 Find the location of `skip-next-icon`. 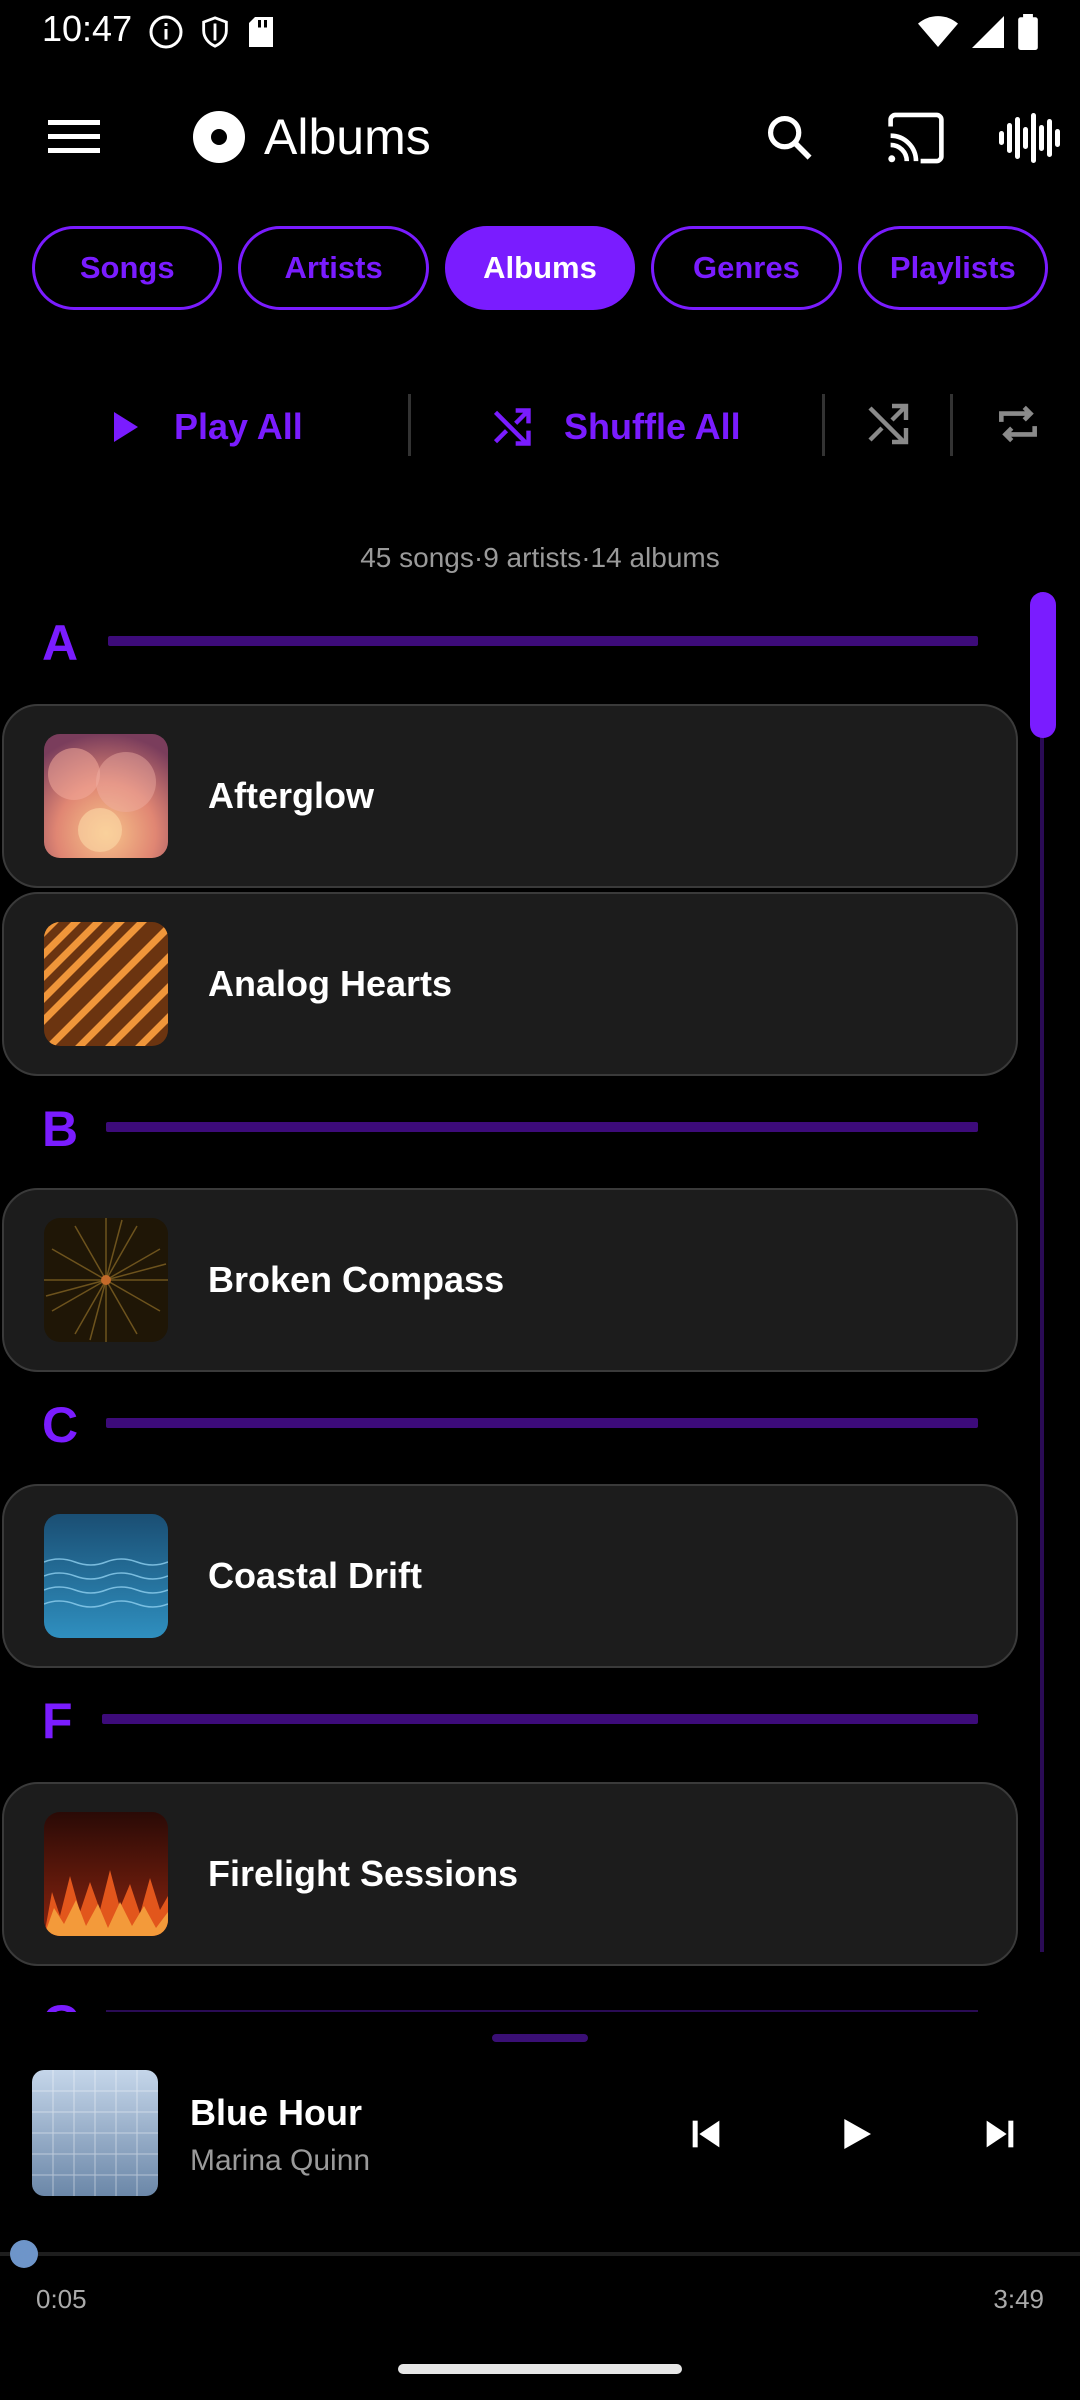

skip-next-icon is located at coordinates (1000, 2134).